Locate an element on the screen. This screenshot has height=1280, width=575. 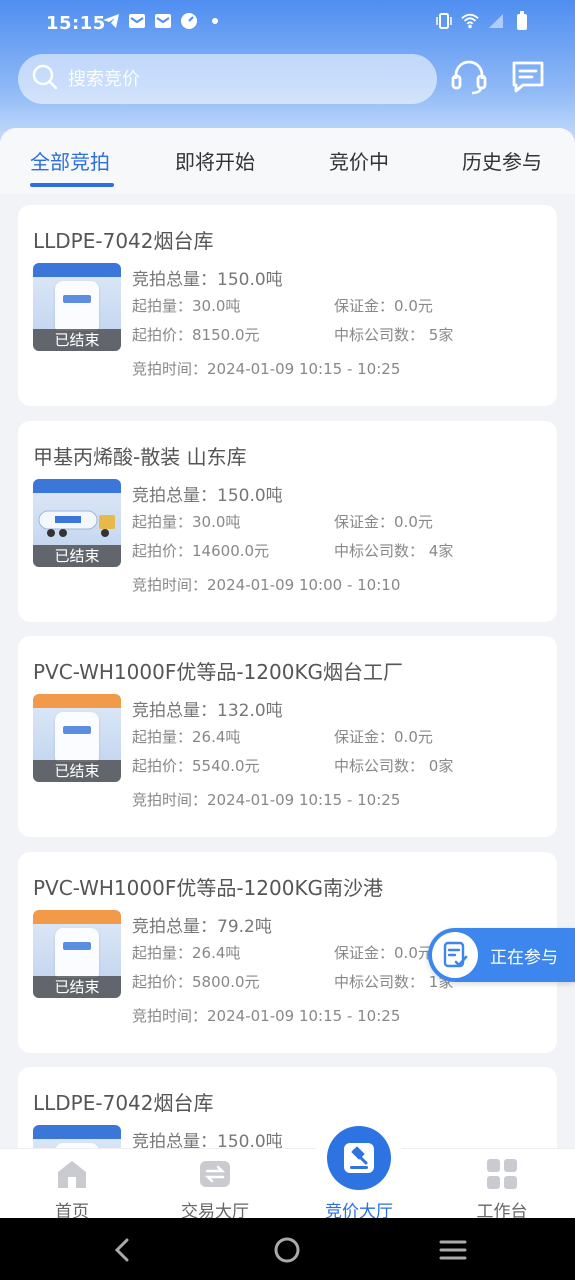
search-bar is located at coordinates (227, 79).